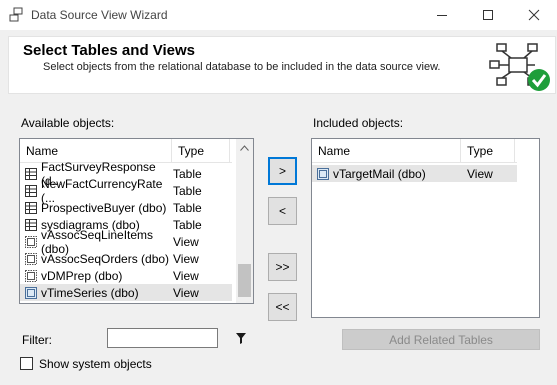 The width and height of the screenshot is (557, 385). I want to click on remove-all-button: <<, so click(282, 307).